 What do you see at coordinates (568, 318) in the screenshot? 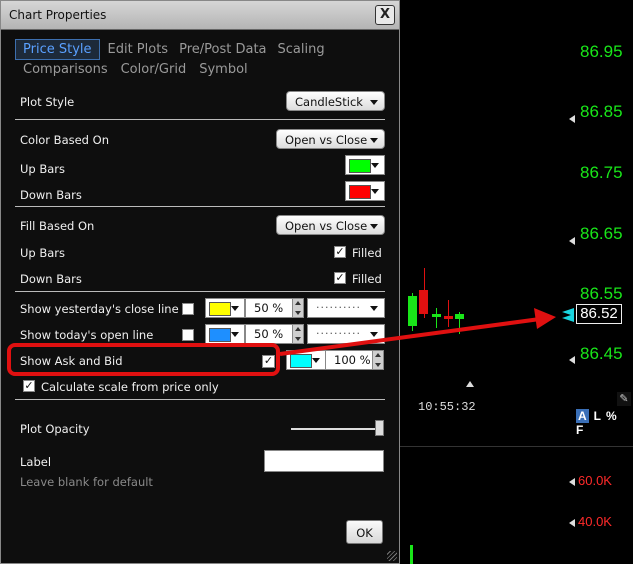
I see `bid-marker` at bounding box center [568, 318].